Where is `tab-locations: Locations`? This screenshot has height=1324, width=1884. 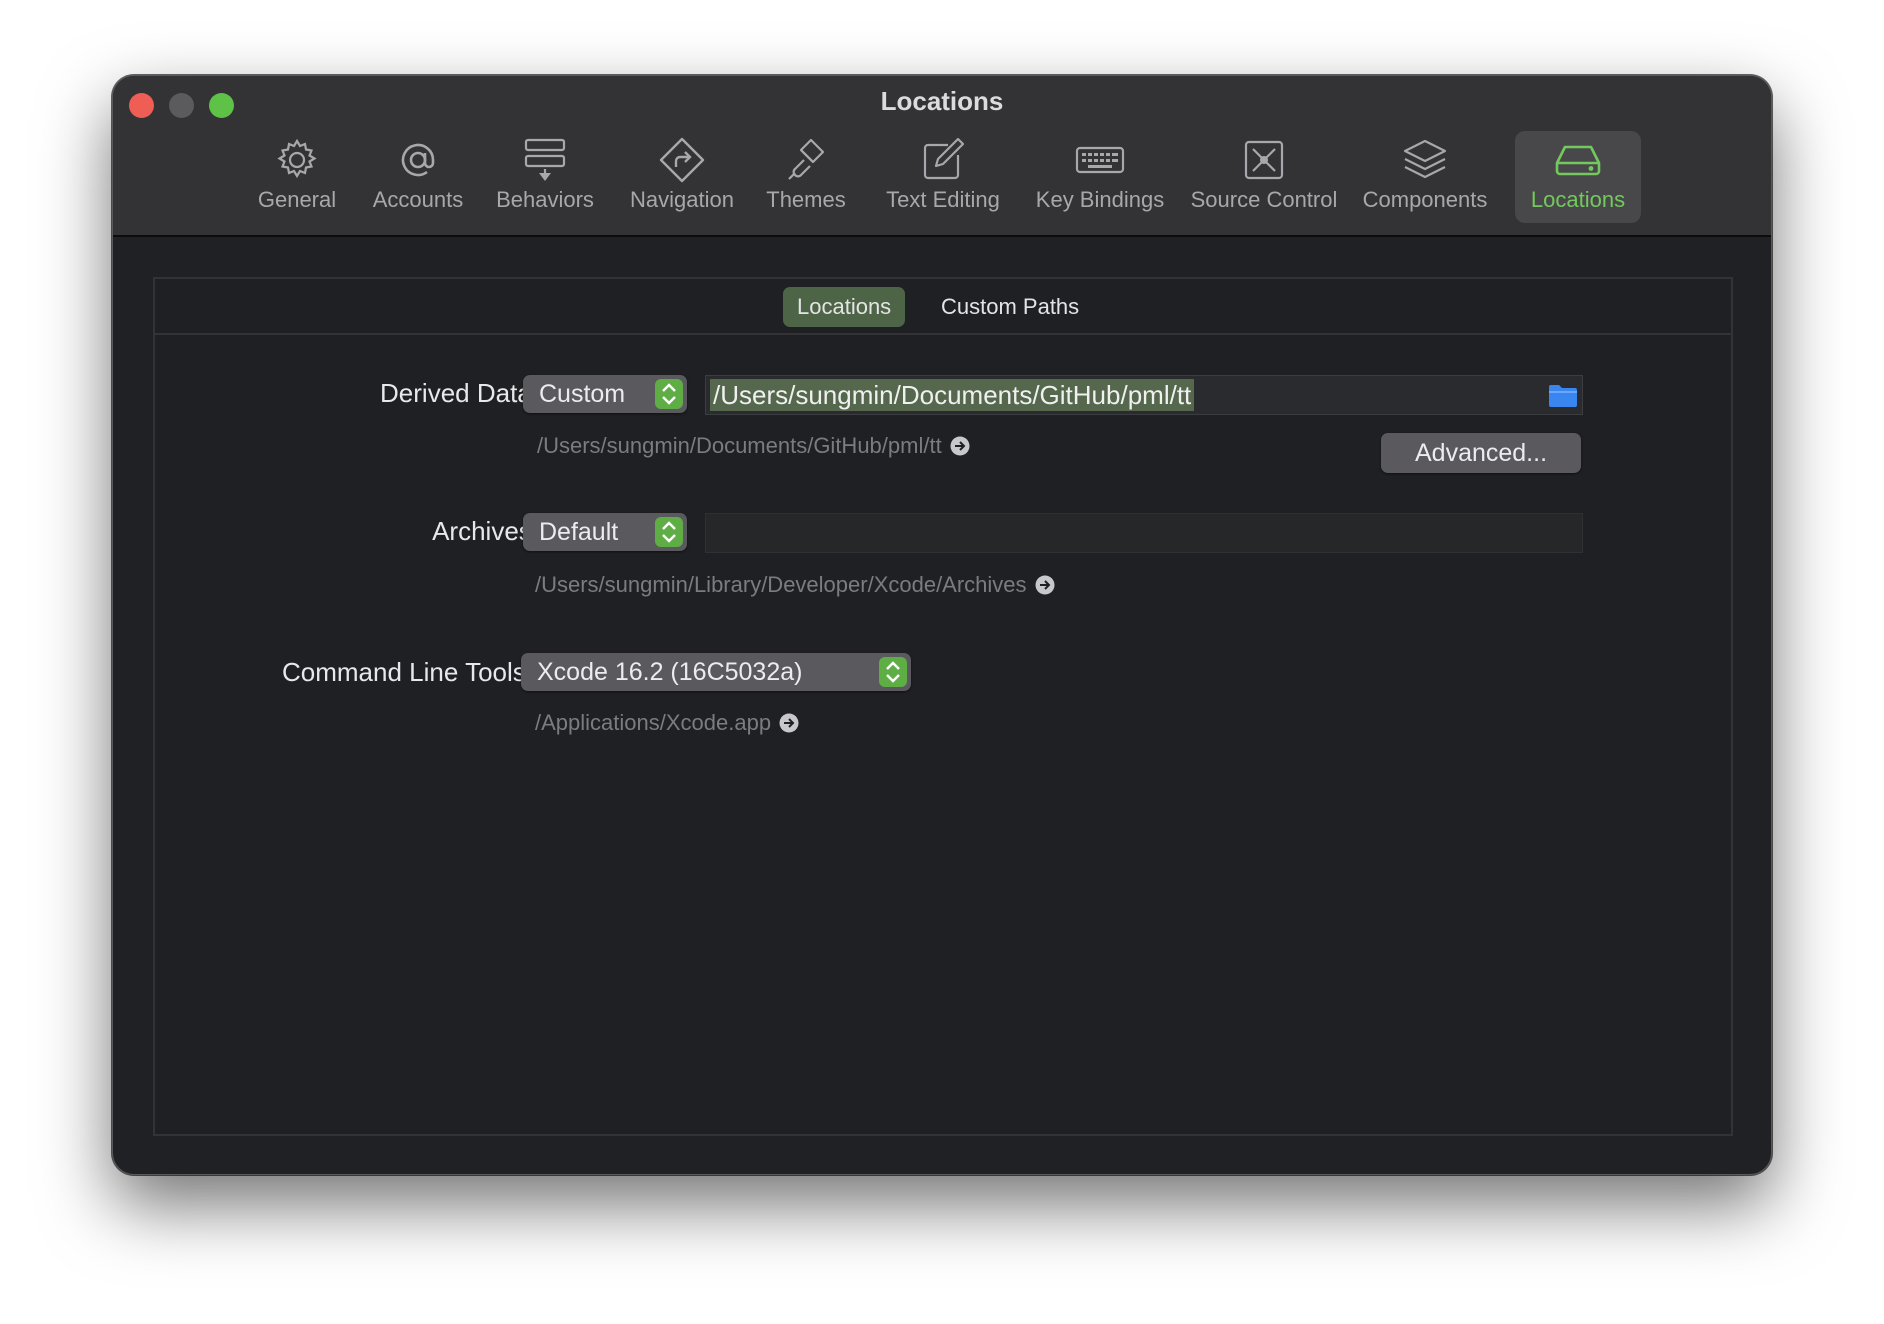
tab-locations: Locations is located at coordinates (844, 307).